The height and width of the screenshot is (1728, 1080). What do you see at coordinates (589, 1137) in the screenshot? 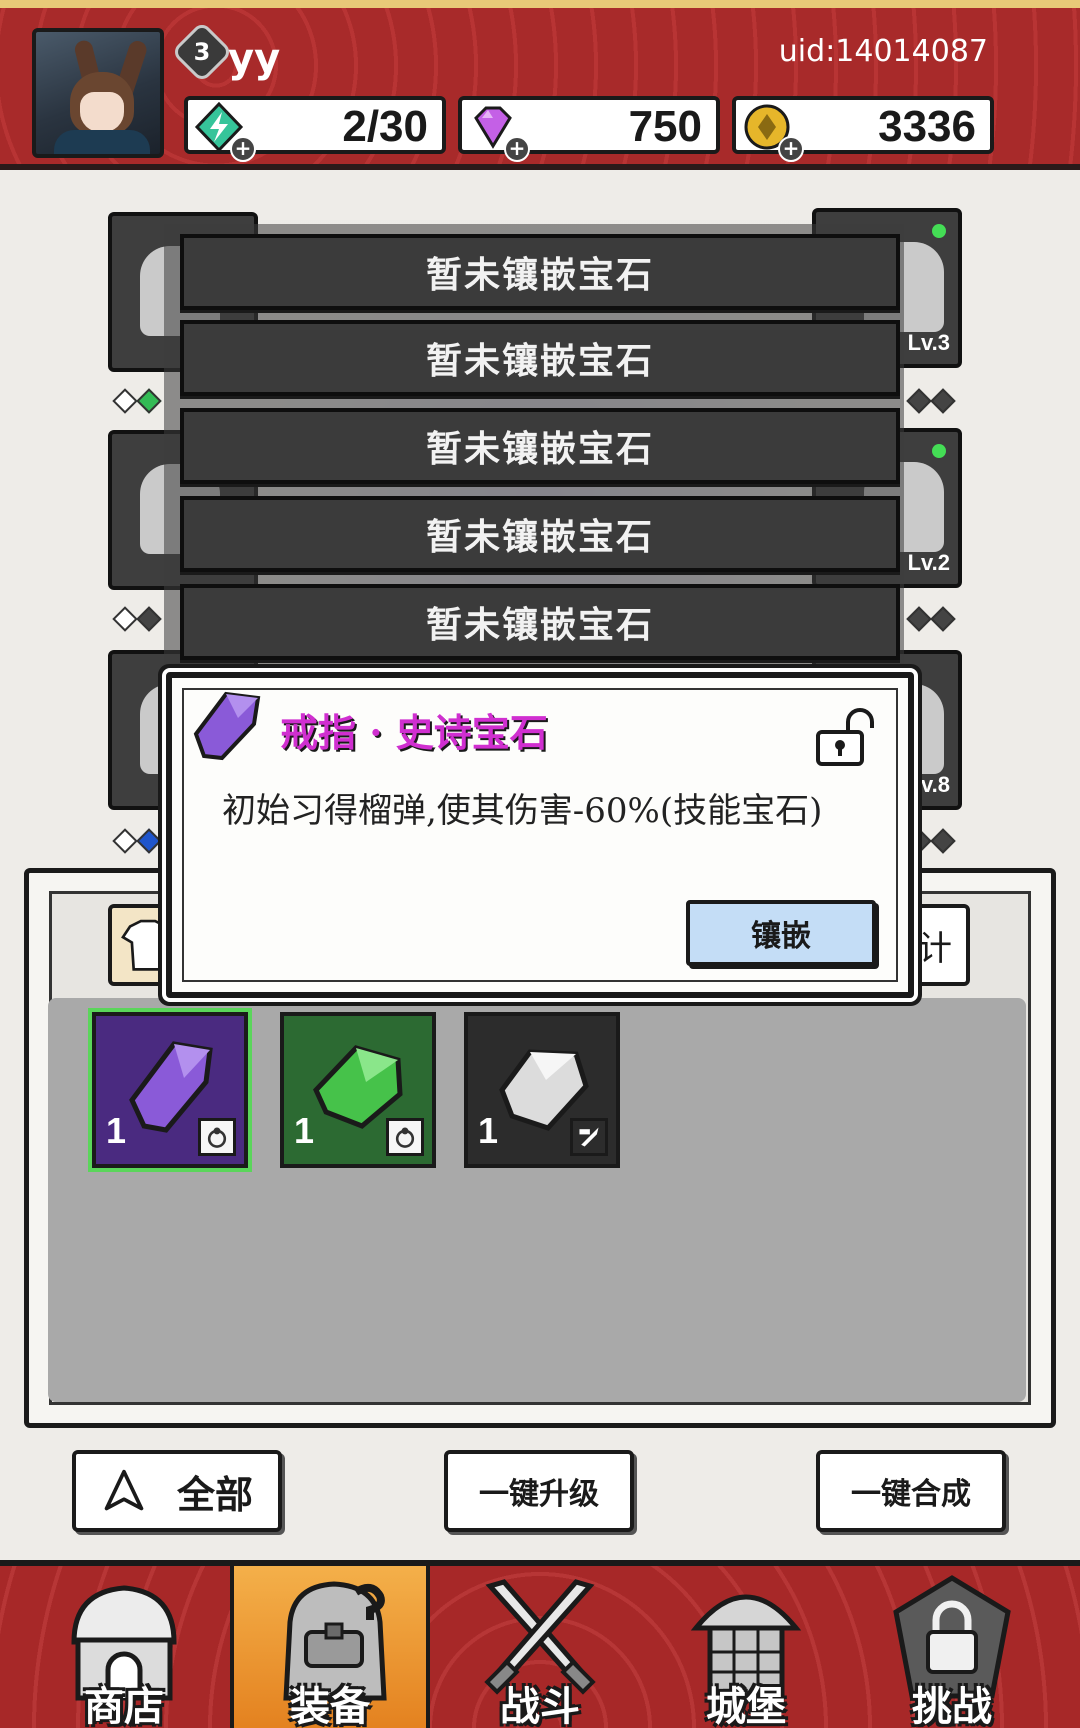
I see `weapon-icon` at bounding box center [589, 1137].